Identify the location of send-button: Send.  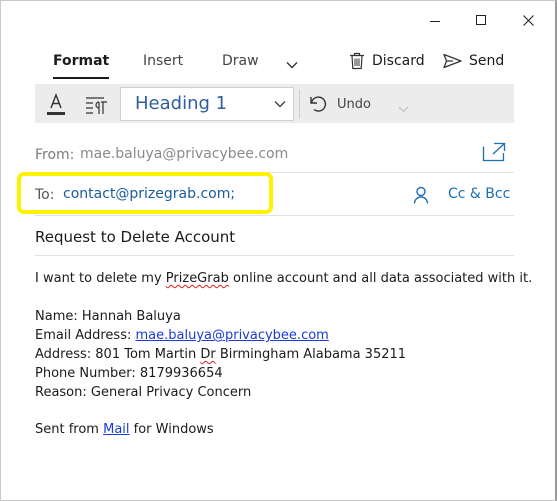
(473, 61).